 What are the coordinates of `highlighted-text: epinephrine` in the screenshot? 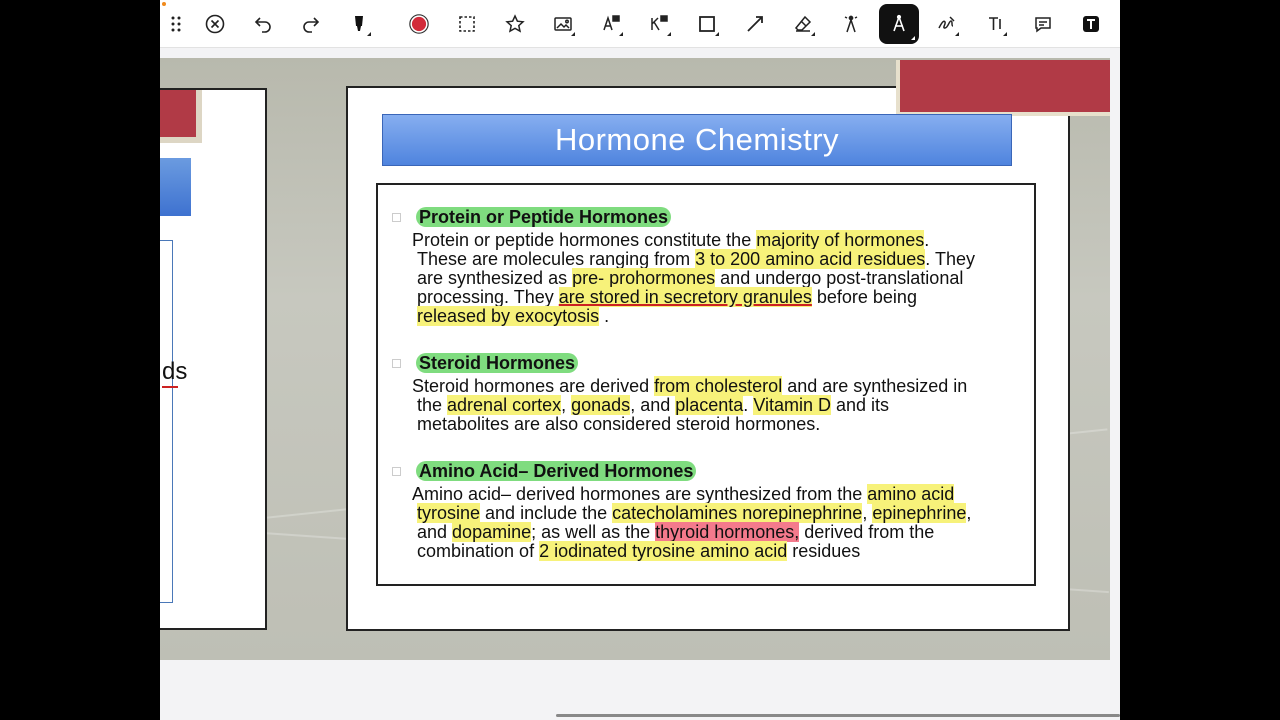 It's located at (919, 513).